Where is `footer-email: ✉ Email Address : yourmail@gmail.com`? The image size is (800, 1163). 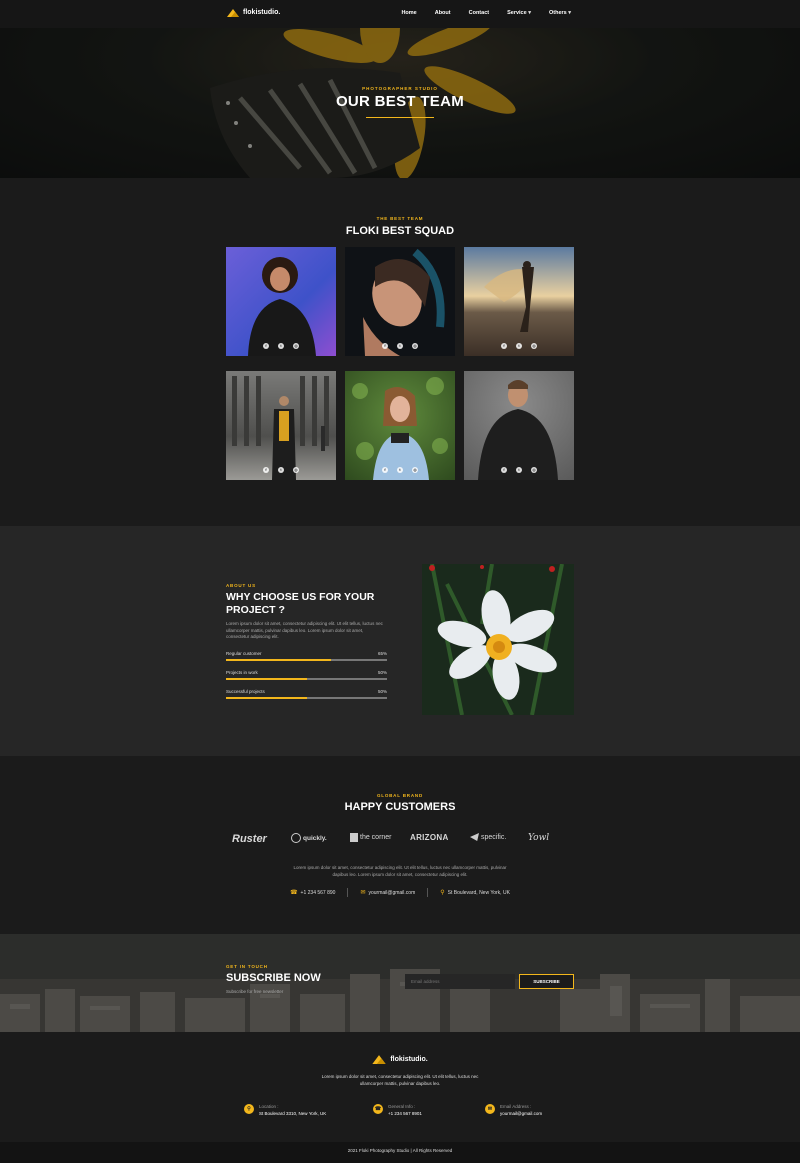 footer-email: ✉ Email Address : yourmail@gmail.com is located at coordinates (513, 1110).